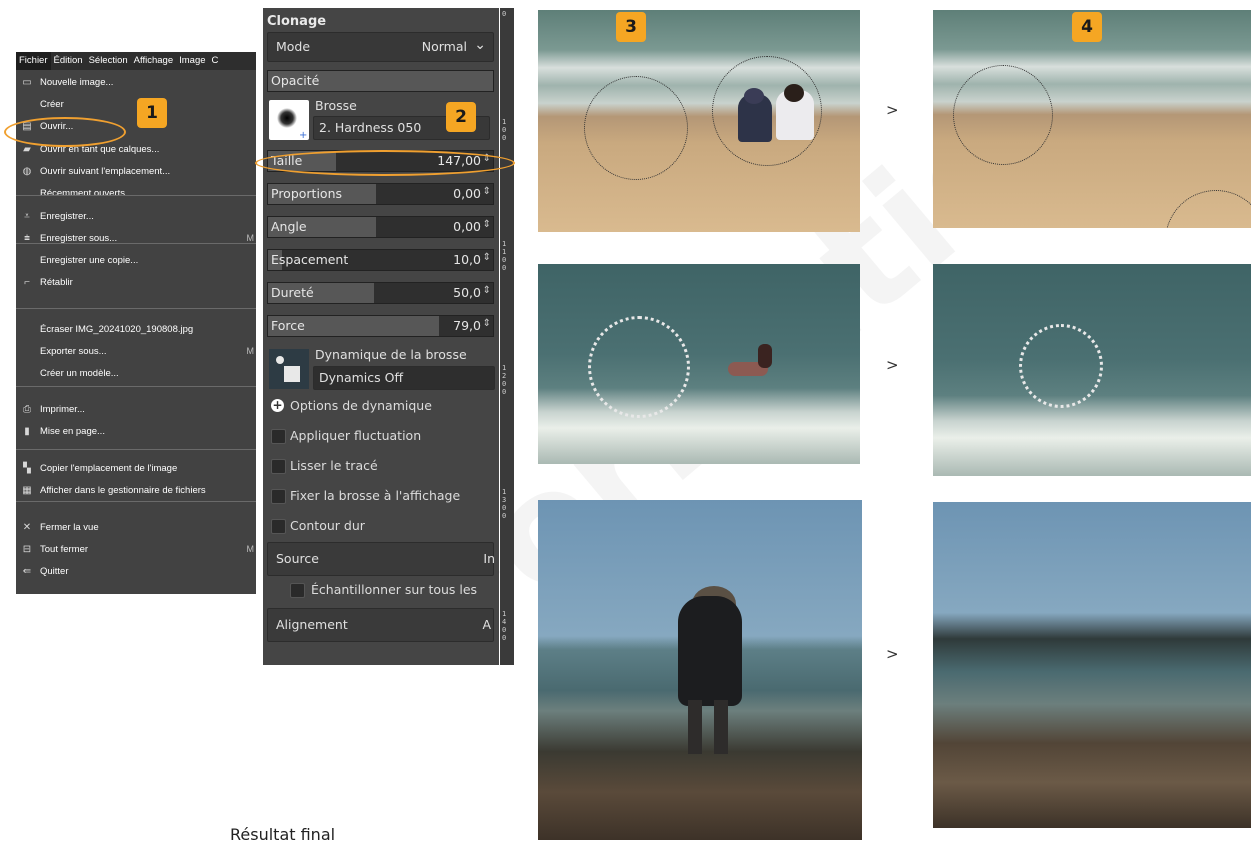 Image resolution: width=1253 pixels, height=844 pixels. What do you see at coordinates (699, 121) in the screenshot?
I see `photo-before-beach` at bounding box center [699, 121].